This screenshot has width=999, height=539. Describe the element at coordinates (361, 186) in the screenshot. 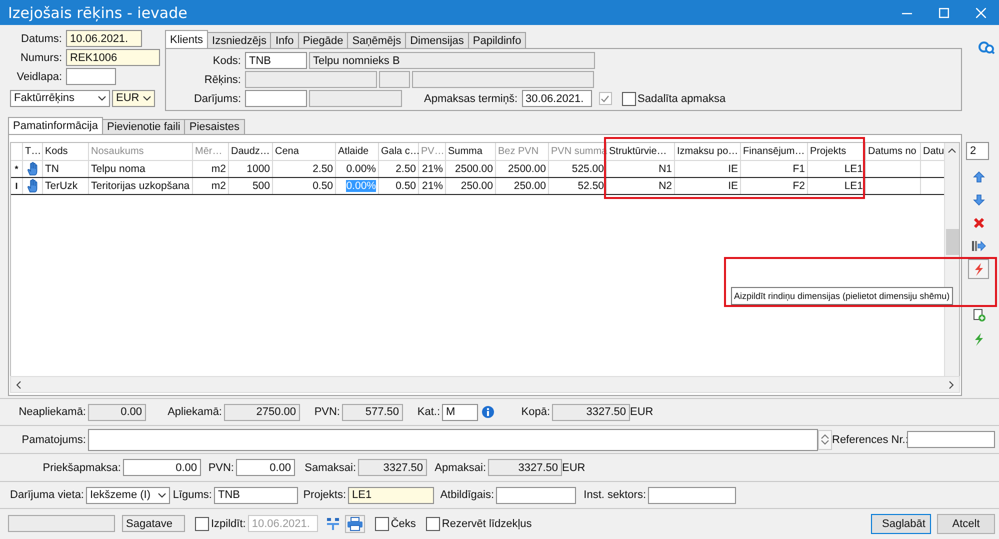

I see `discount-value: 0.00%` at that location.